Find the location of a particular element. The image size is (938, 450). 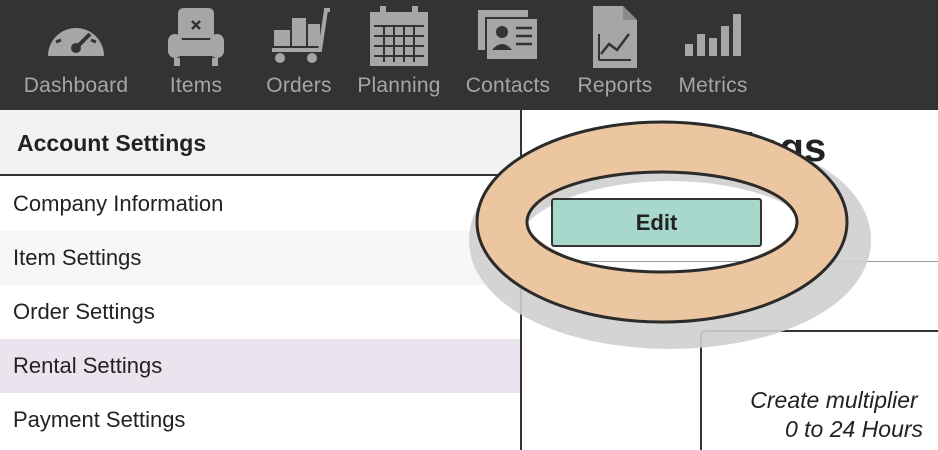

nav-metrics: Metrics is located at coordinates (713, 55).